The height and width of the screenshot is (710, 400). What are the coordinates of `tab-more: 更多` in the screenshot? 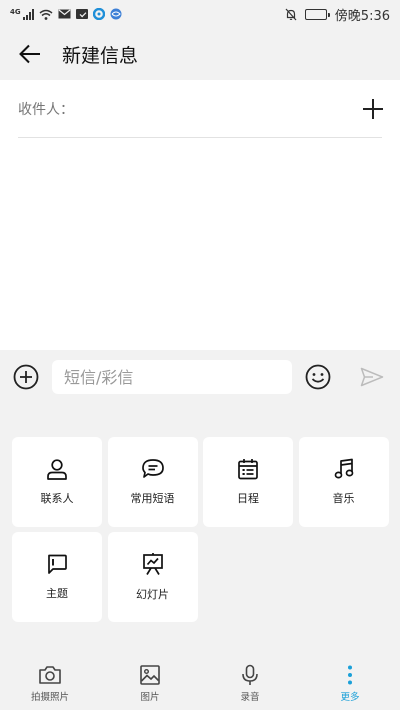 It's located at (350, 685).